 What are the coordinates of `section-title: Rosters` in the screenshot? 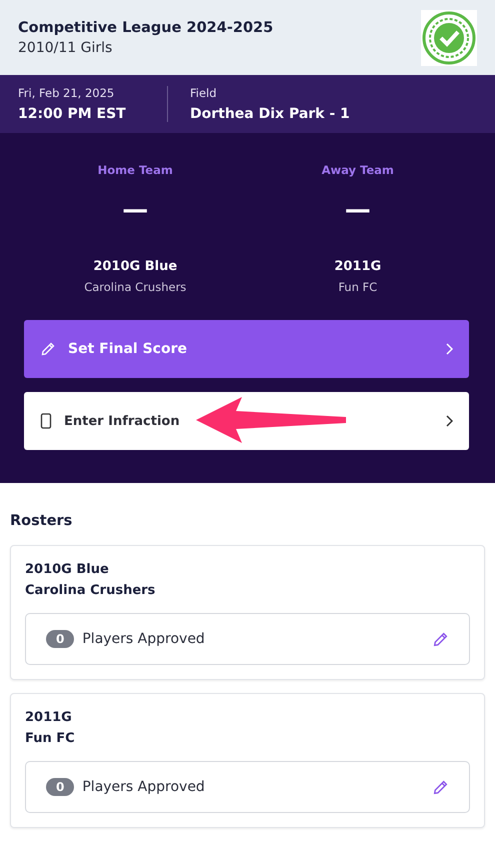 It's located at (42, 521).